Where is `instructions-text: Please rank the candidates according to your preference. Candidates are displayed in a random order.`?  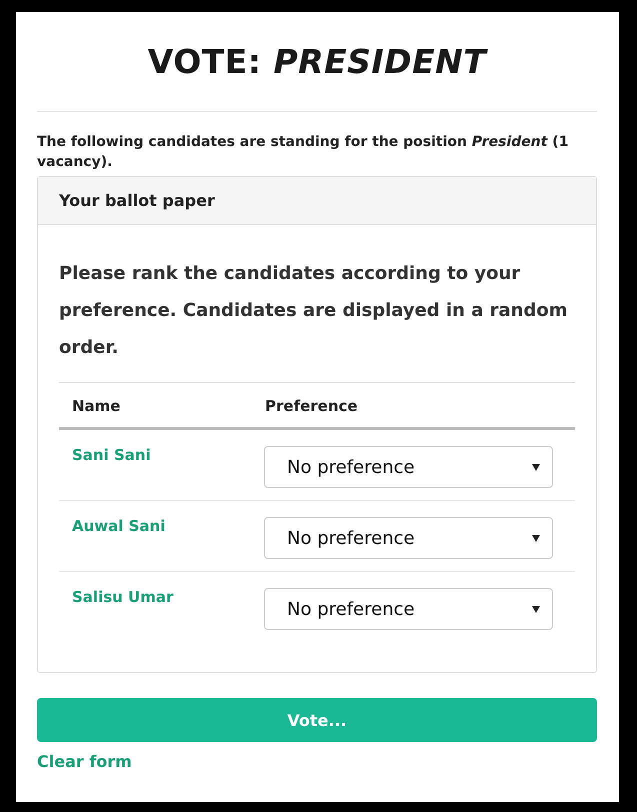 instructions-text: Please rank the candidates according to your preference. Candidates are displayed in a random order. is located at coordinates (313, 311).